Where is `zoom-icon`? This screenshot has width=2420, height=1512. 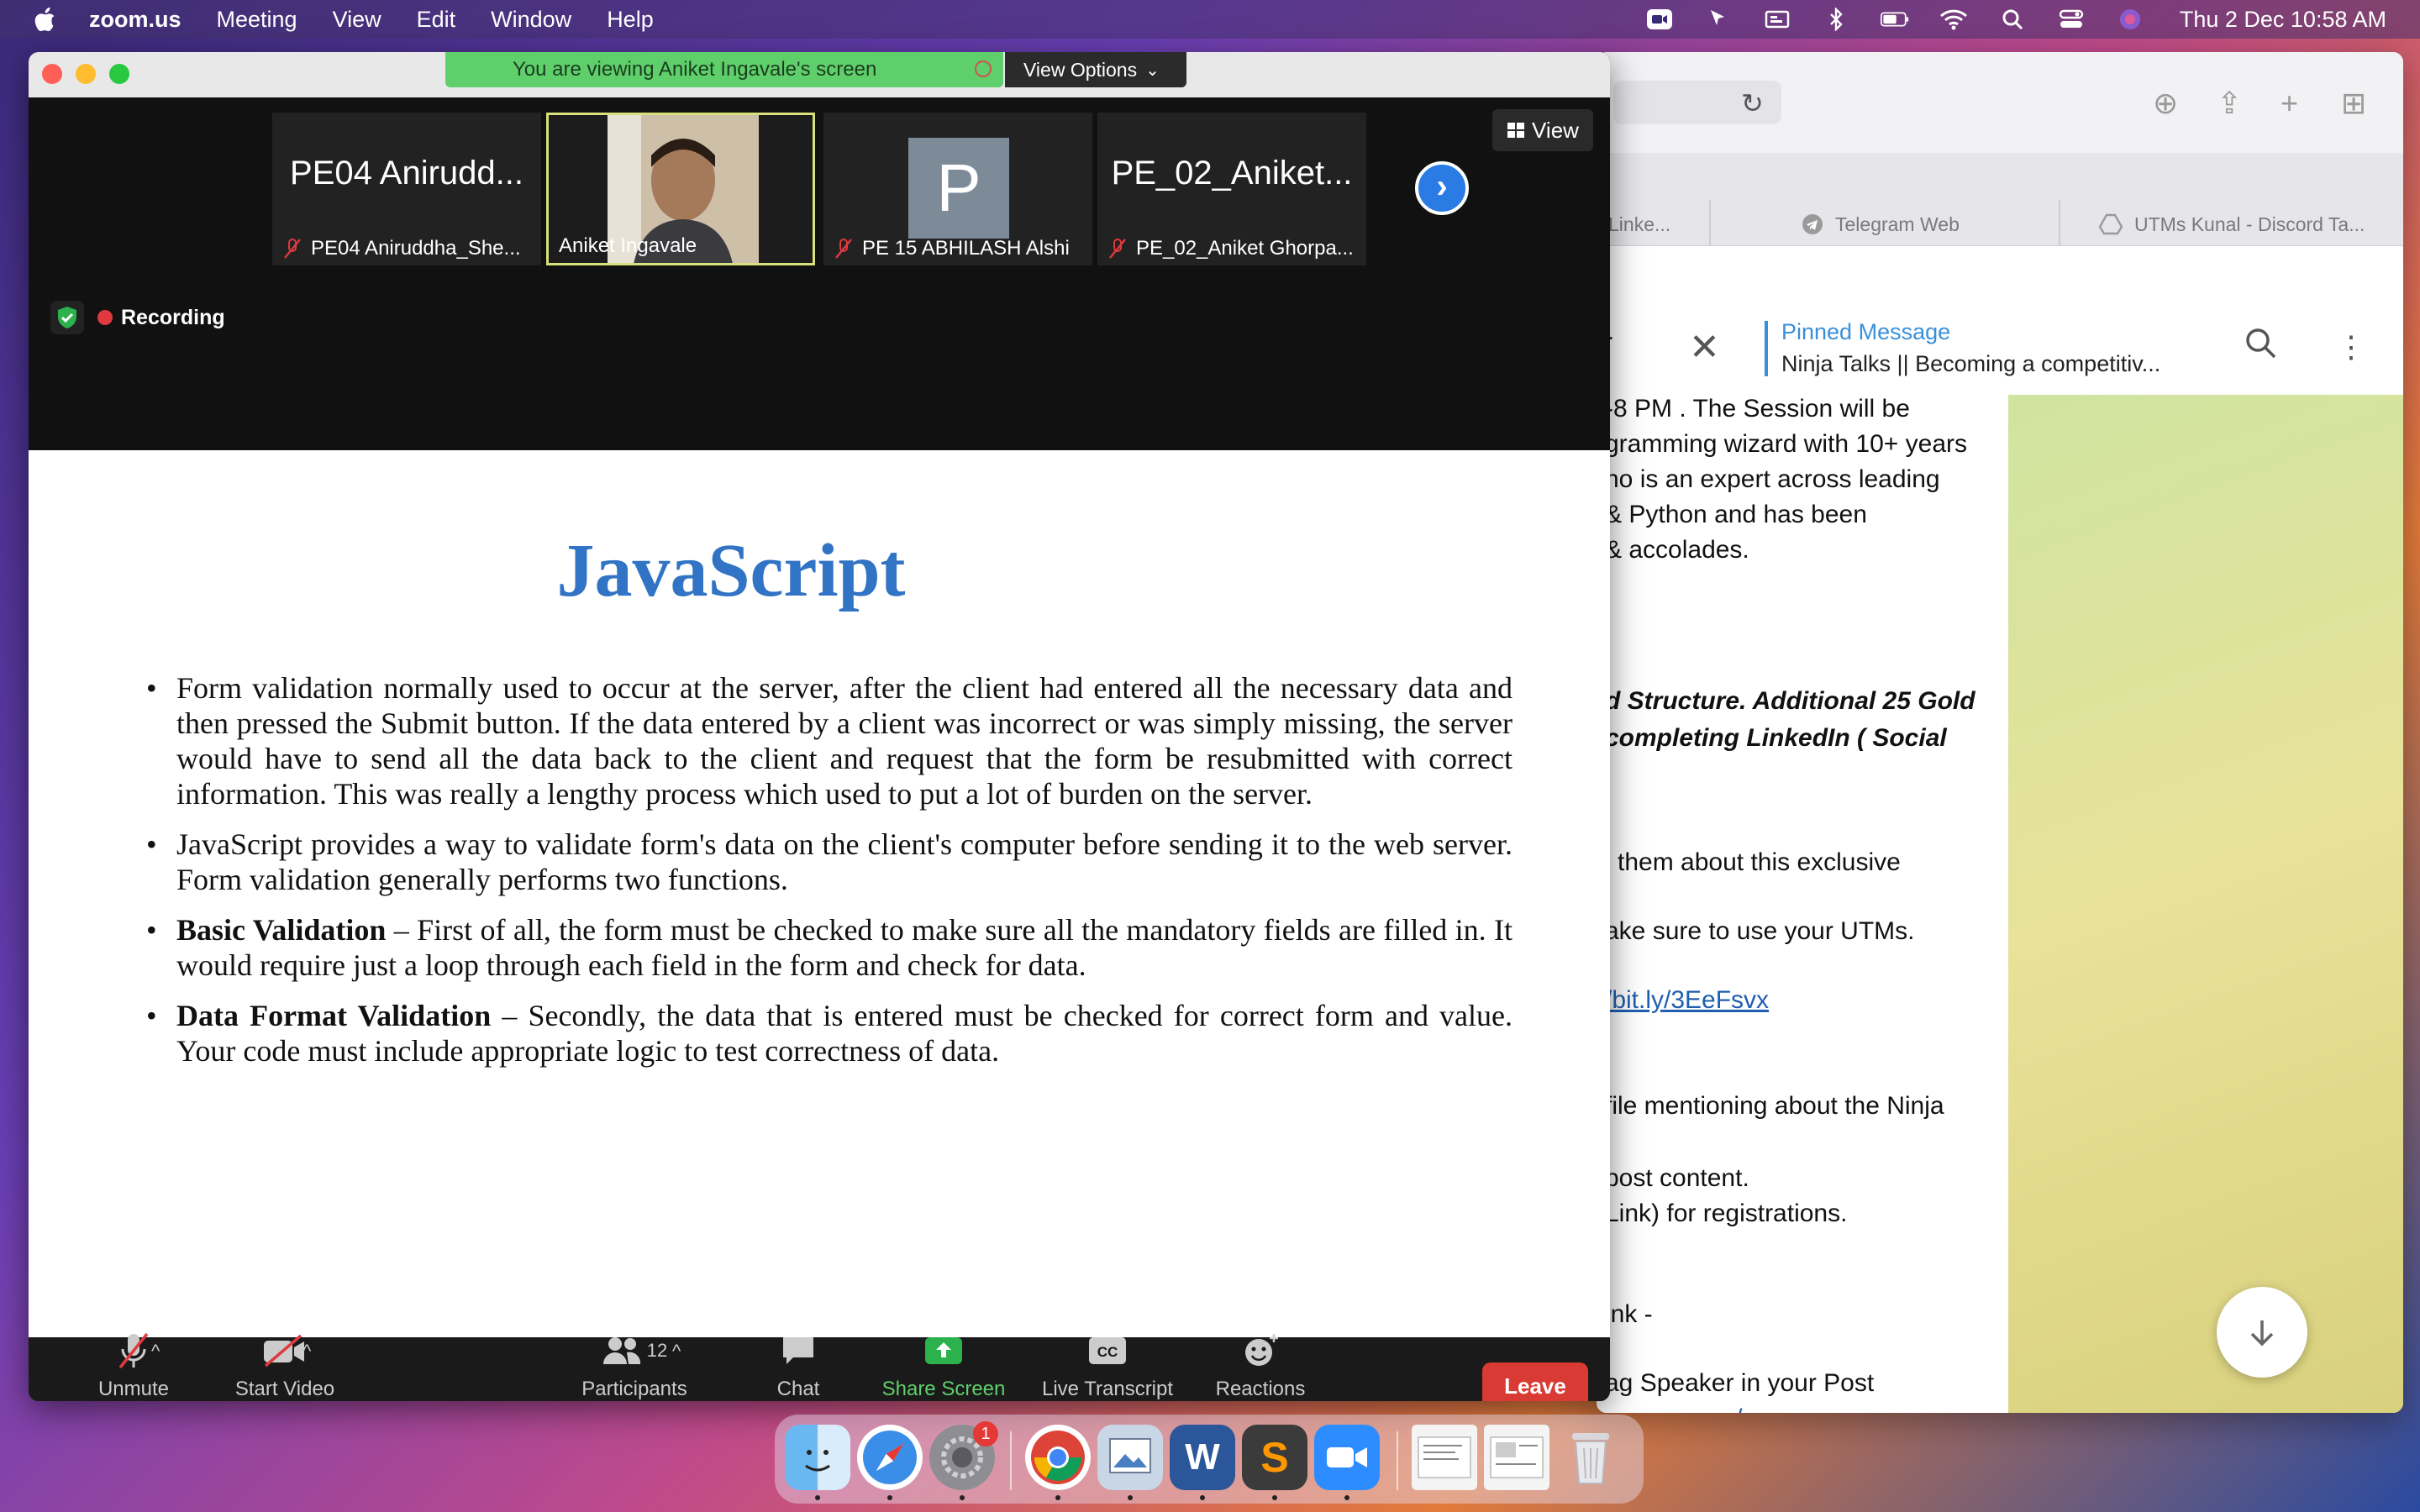 zoom-icon is located at coordinates (1347, 1462).